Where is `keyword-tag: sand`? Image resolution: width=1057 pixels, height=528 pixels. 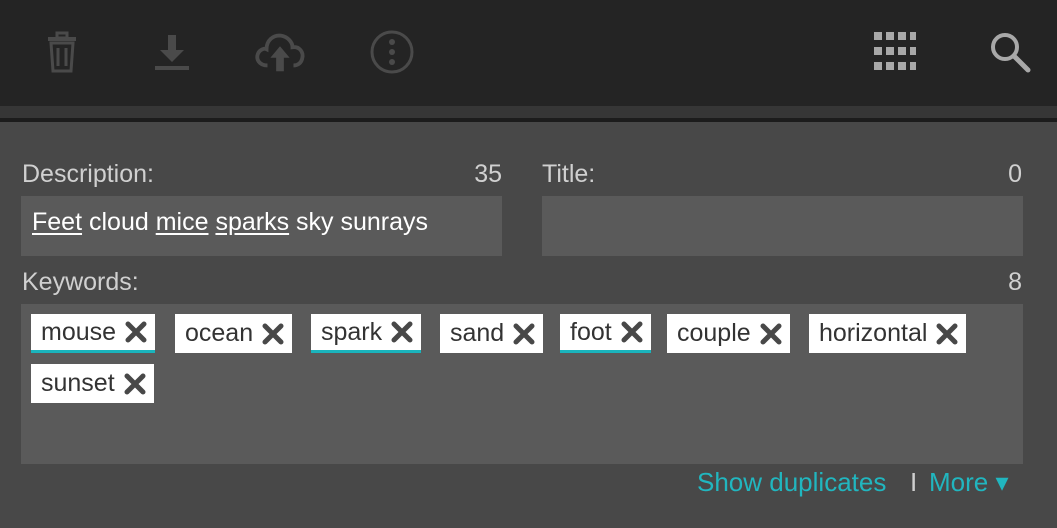
keyword-tag: sand is located at coordinates (492, 333).